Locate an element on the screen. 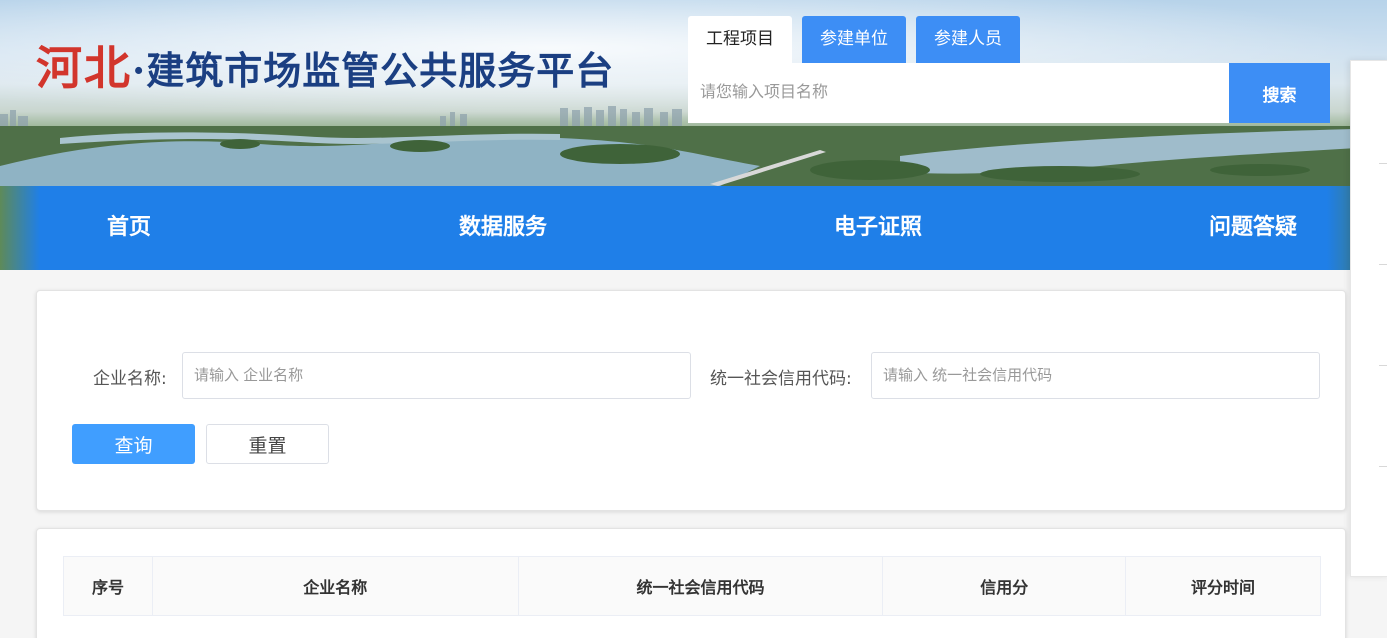  column-header-credit-score: 信用分 is located at coordinates (1004, 586).